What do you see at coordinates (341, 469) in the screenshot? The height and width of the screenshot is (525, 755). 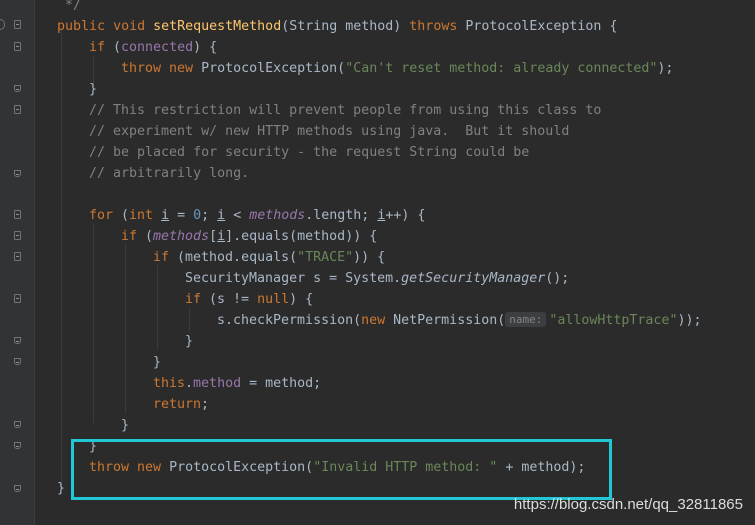 I see `annotation-highlight-box` at bounding box center [341, 469].